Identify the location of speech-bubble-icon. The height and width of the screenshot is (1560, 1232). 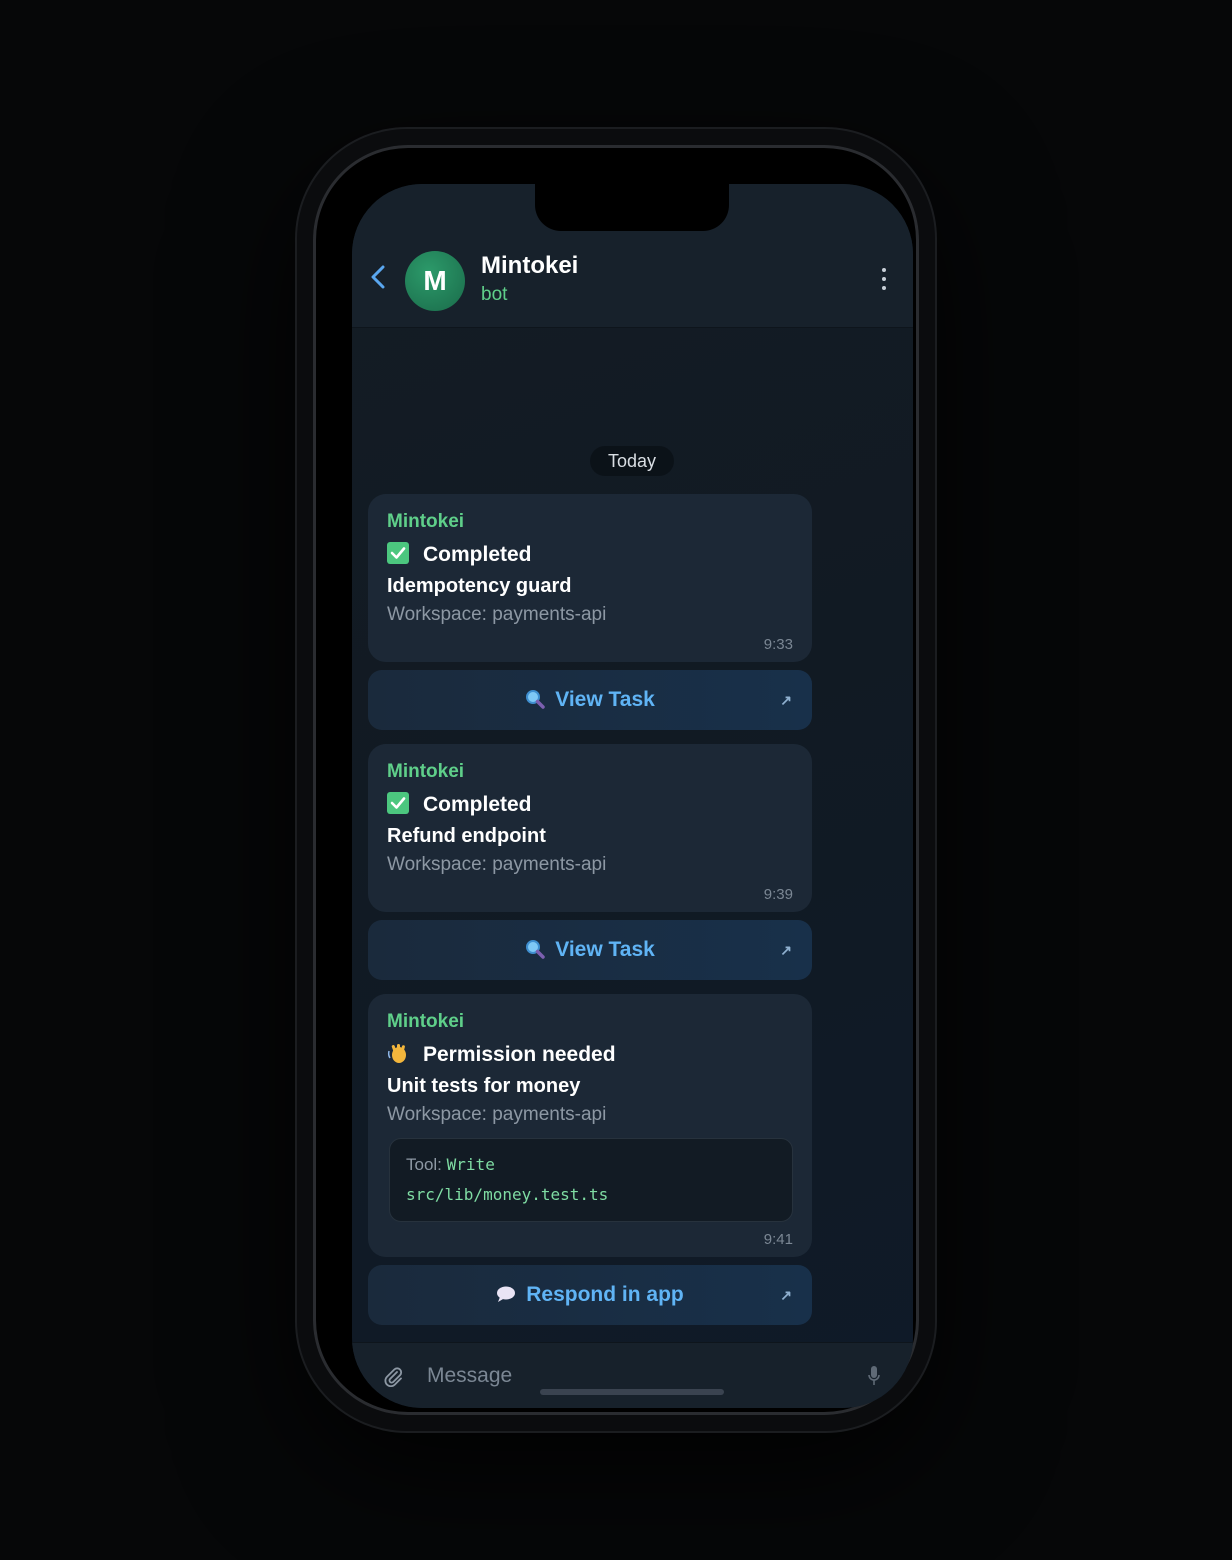
(506, 1294).